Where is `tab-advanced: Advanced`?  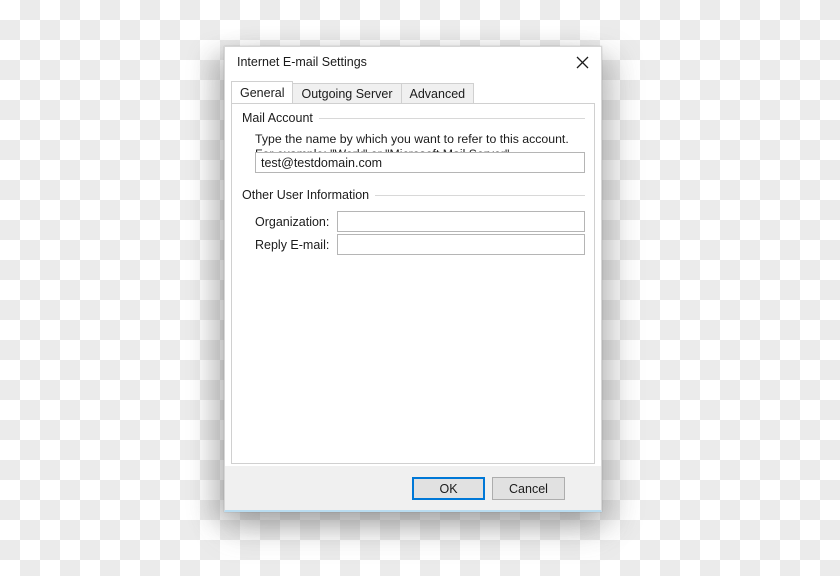 tab-advanced: Advanced is located at coordinates (437, 93).